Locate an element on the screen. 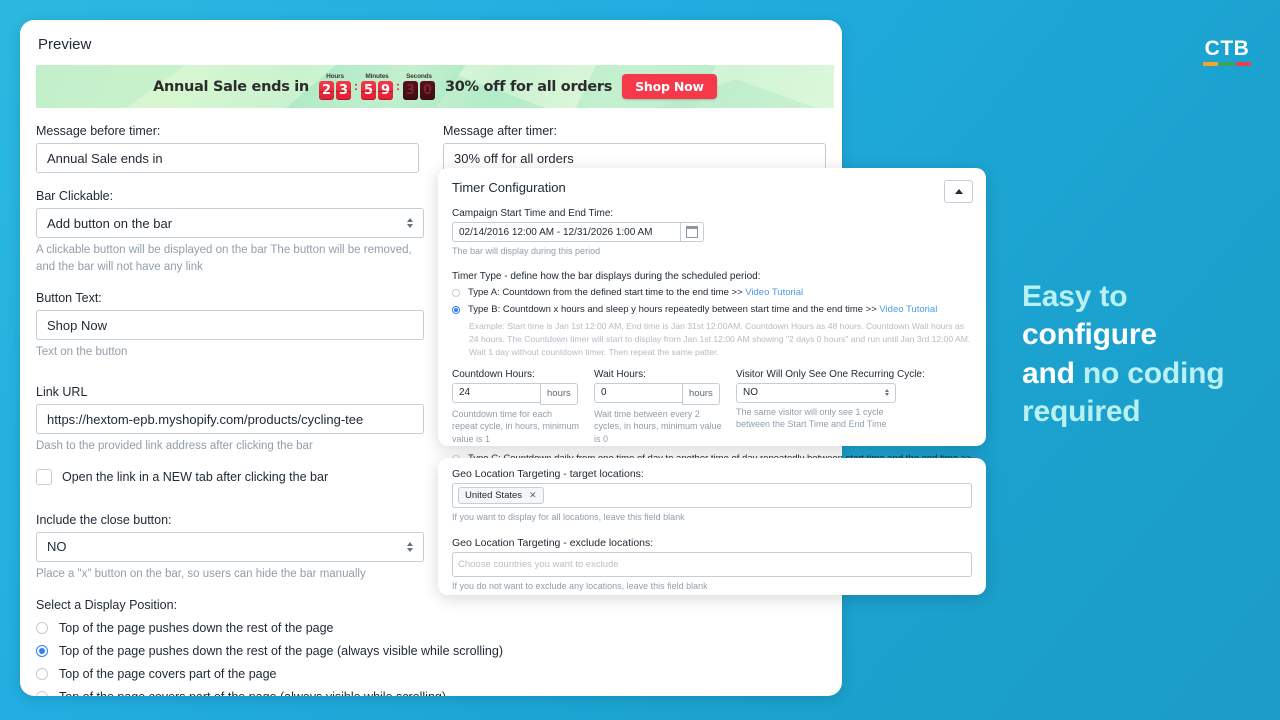 The height and width of the screenshot is (720, 1280). calendar-icon is located at coordinates (692, 232).